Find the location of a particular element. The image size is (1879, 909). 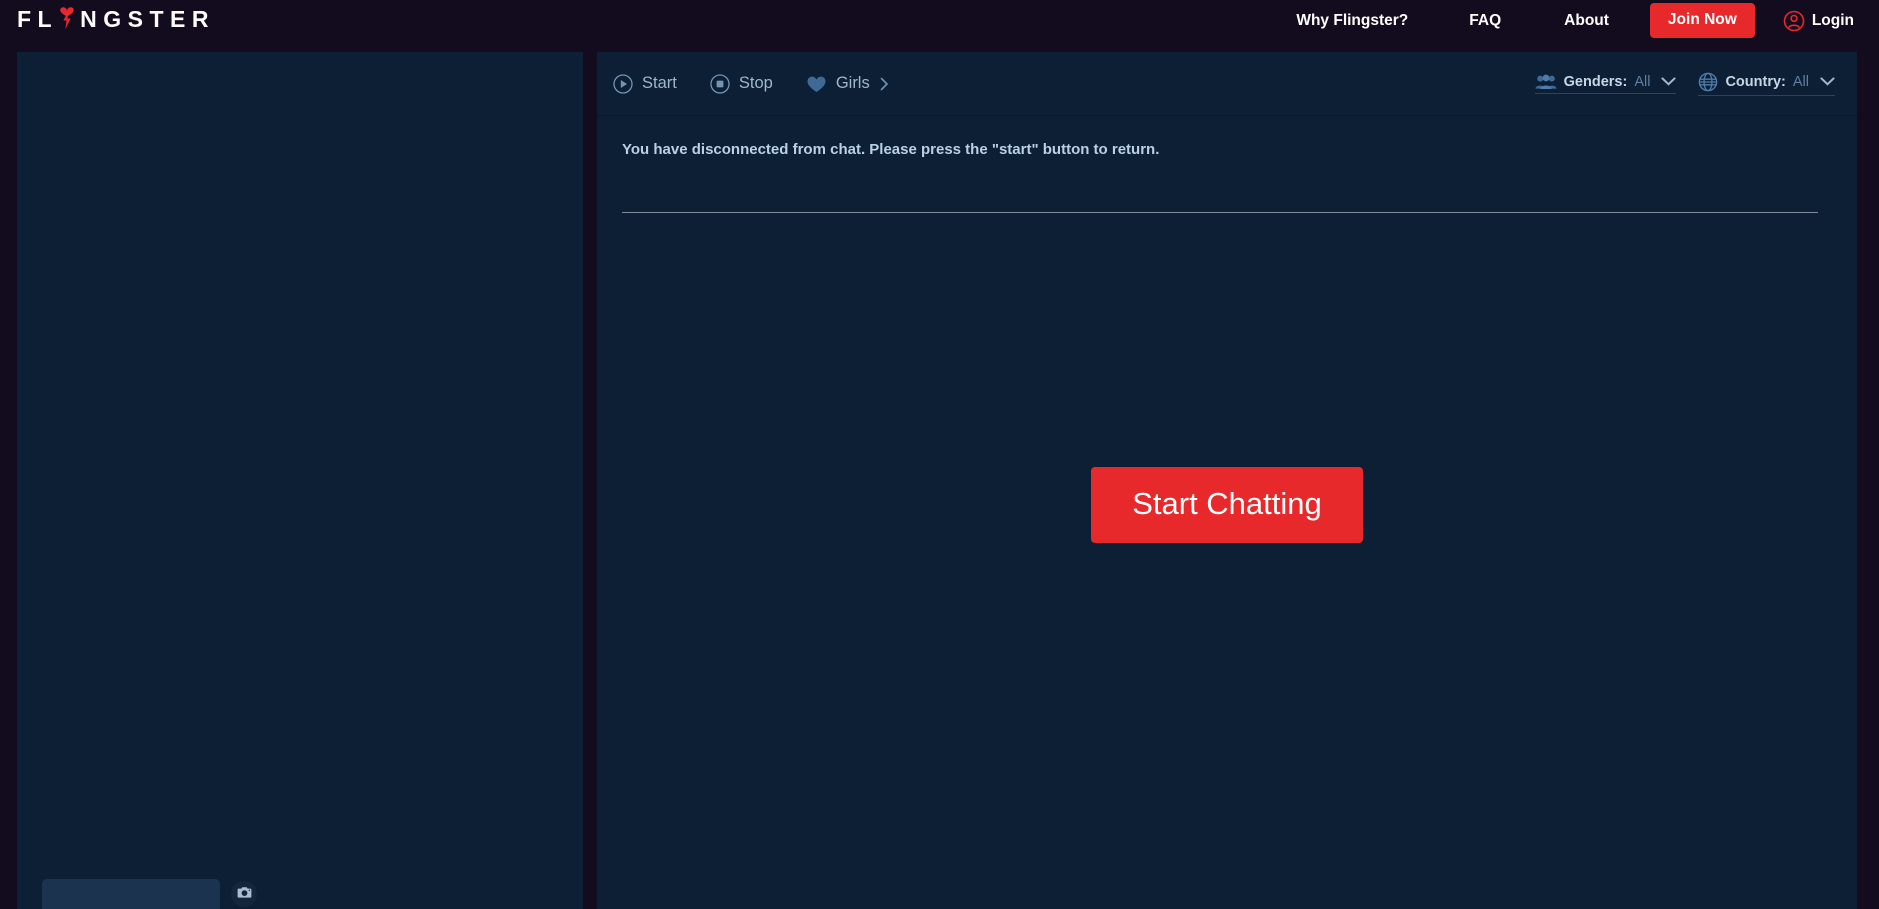

logo-text-part1: FL is located at coordinates (38, 18).